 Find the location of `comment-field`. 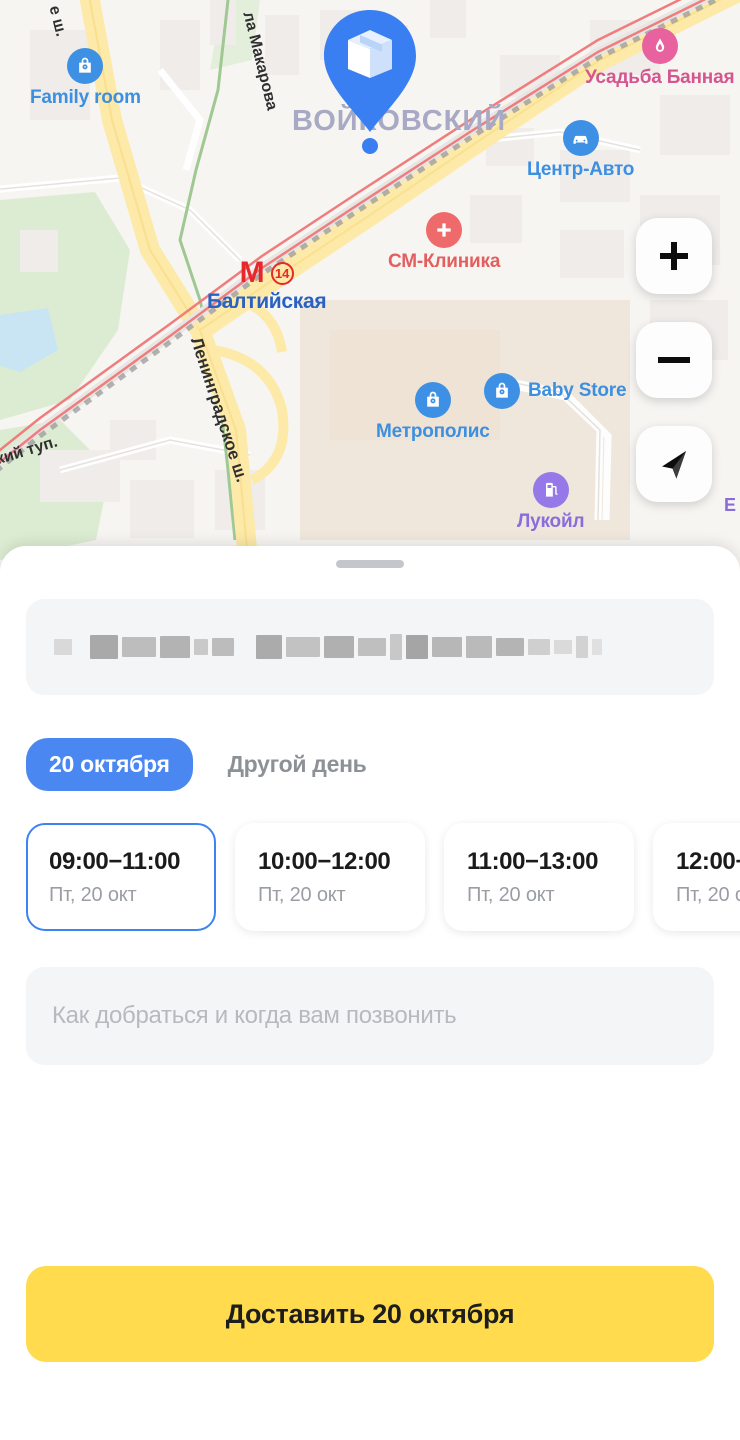

comment-field is located at coordinates (370, 1016).